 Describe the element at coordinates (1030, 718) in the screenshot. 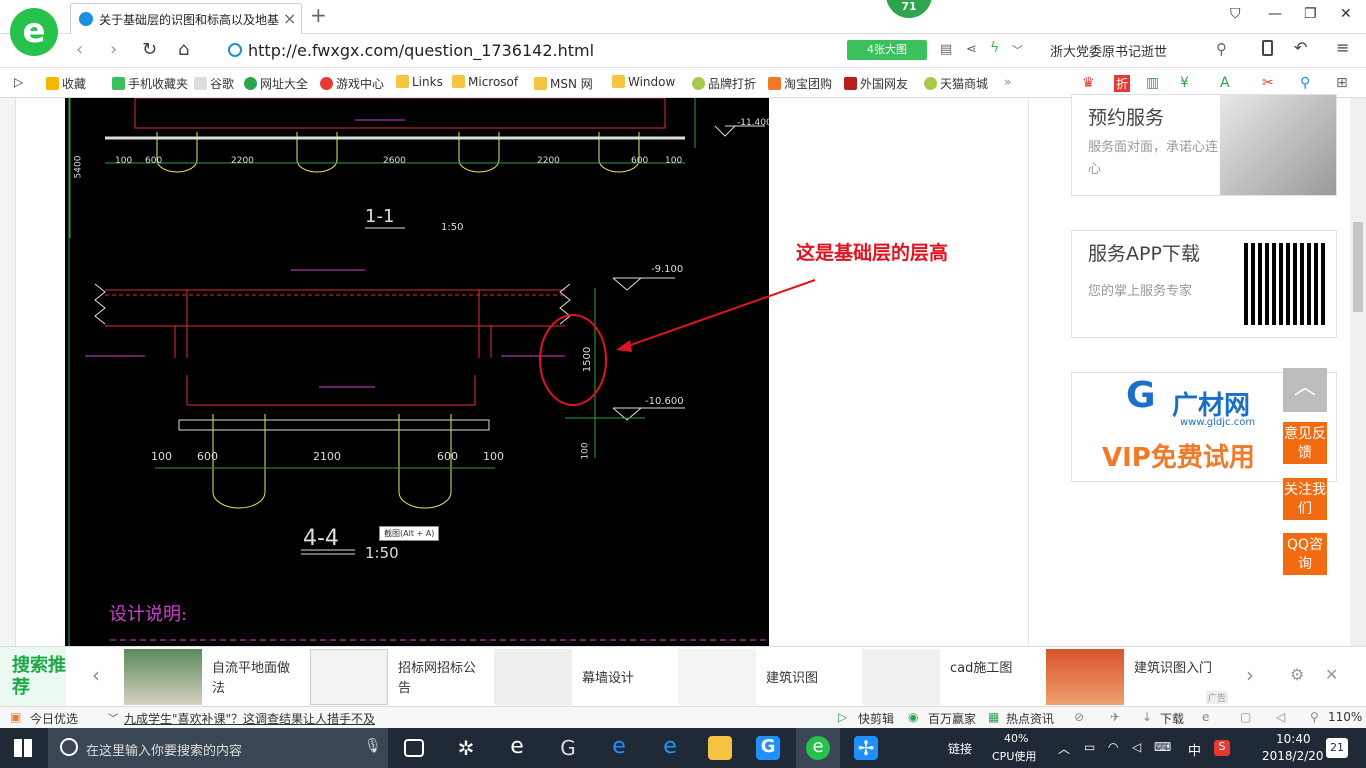

I see `hot-news: 热点资讯` at that location.